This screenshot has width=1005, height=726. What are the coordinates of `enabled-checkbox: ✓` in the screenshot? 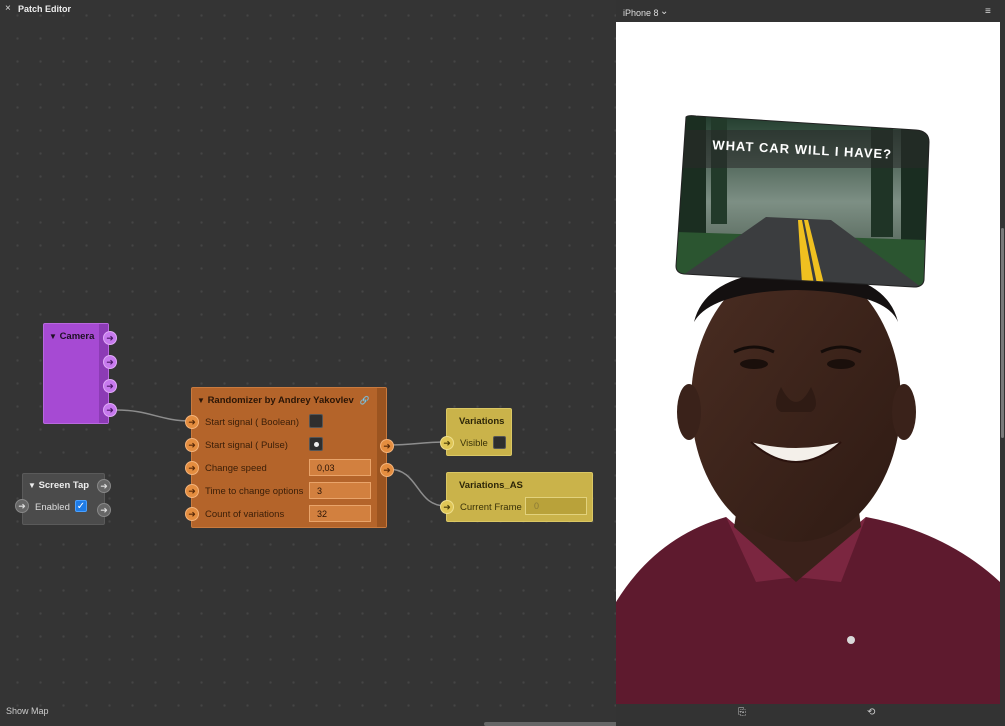 It's located at (81, 506).